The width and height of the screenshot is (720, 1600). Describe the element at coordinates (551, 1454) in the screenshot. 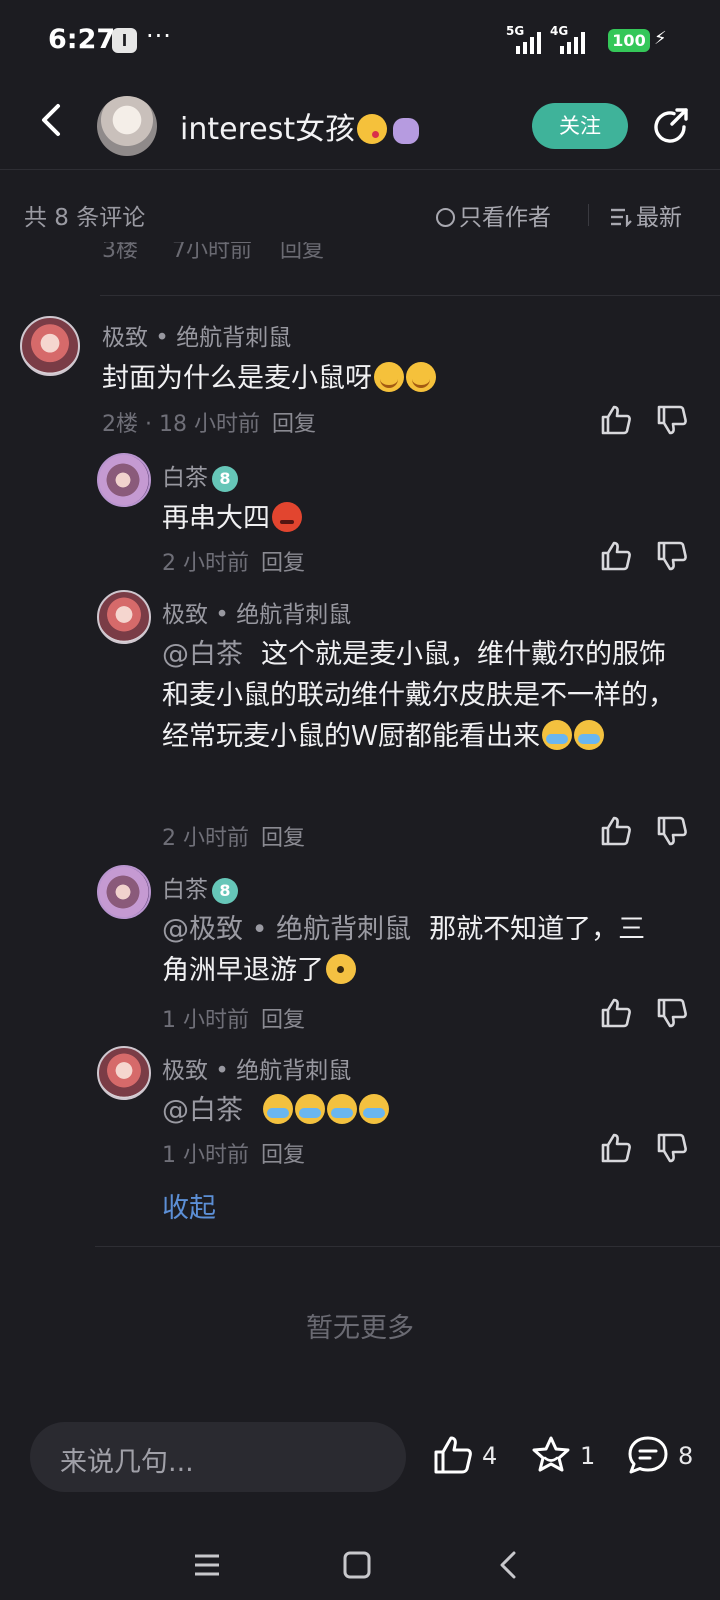

I see `star-icon` at that location.